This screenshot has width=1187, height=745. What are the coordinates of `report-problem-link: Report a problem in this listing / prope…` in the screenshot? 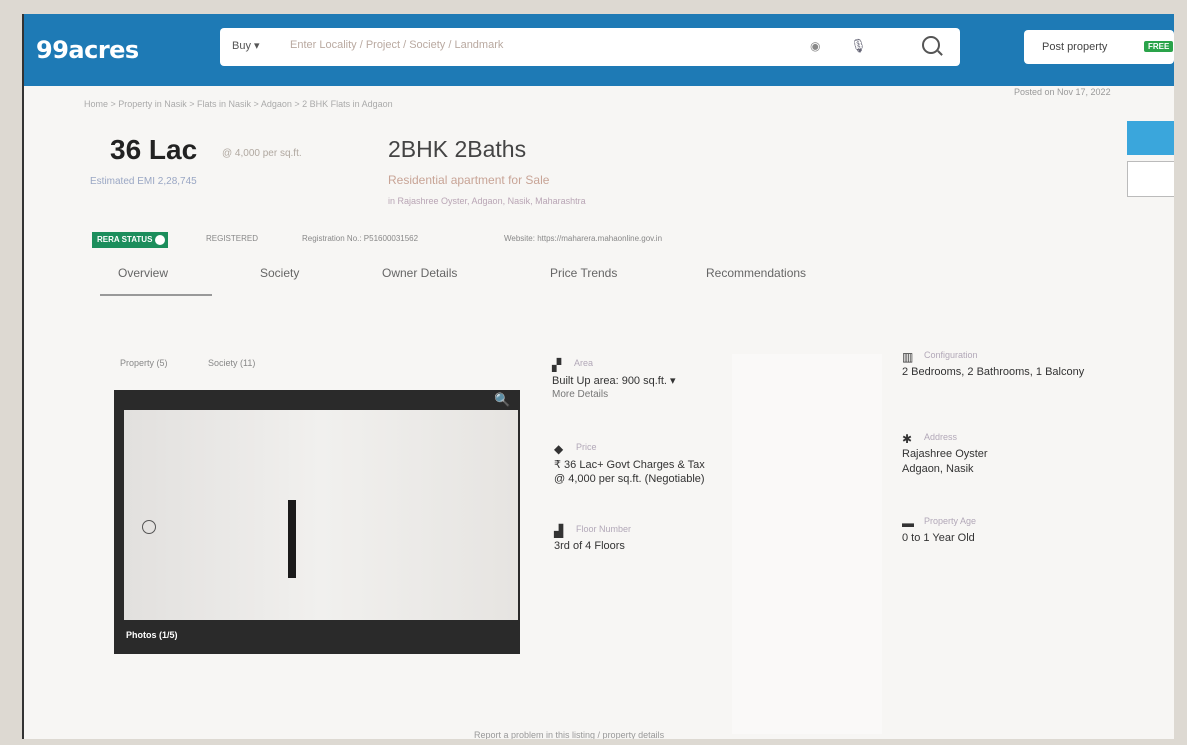 It's located at (569, 734).